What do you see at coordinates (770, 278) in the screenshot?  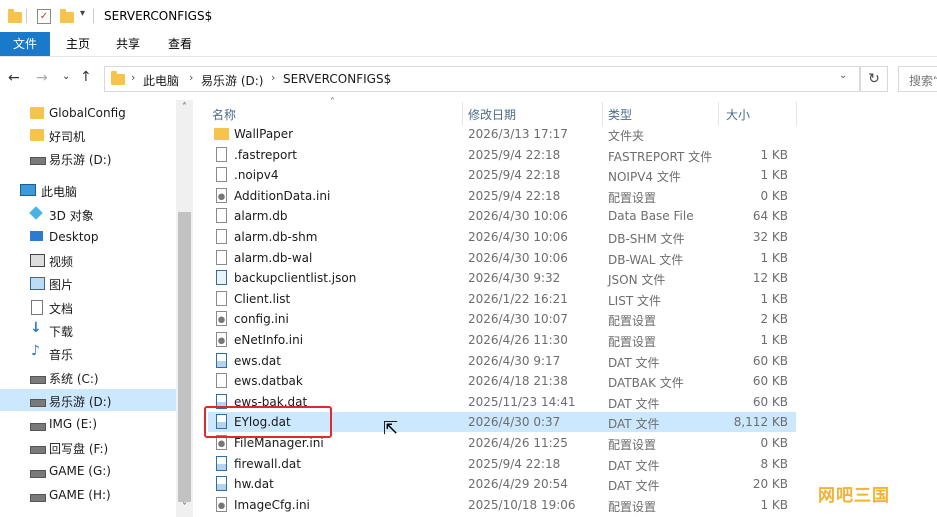 I see `file-size: 12 KB` at bounding box center [770, 278].